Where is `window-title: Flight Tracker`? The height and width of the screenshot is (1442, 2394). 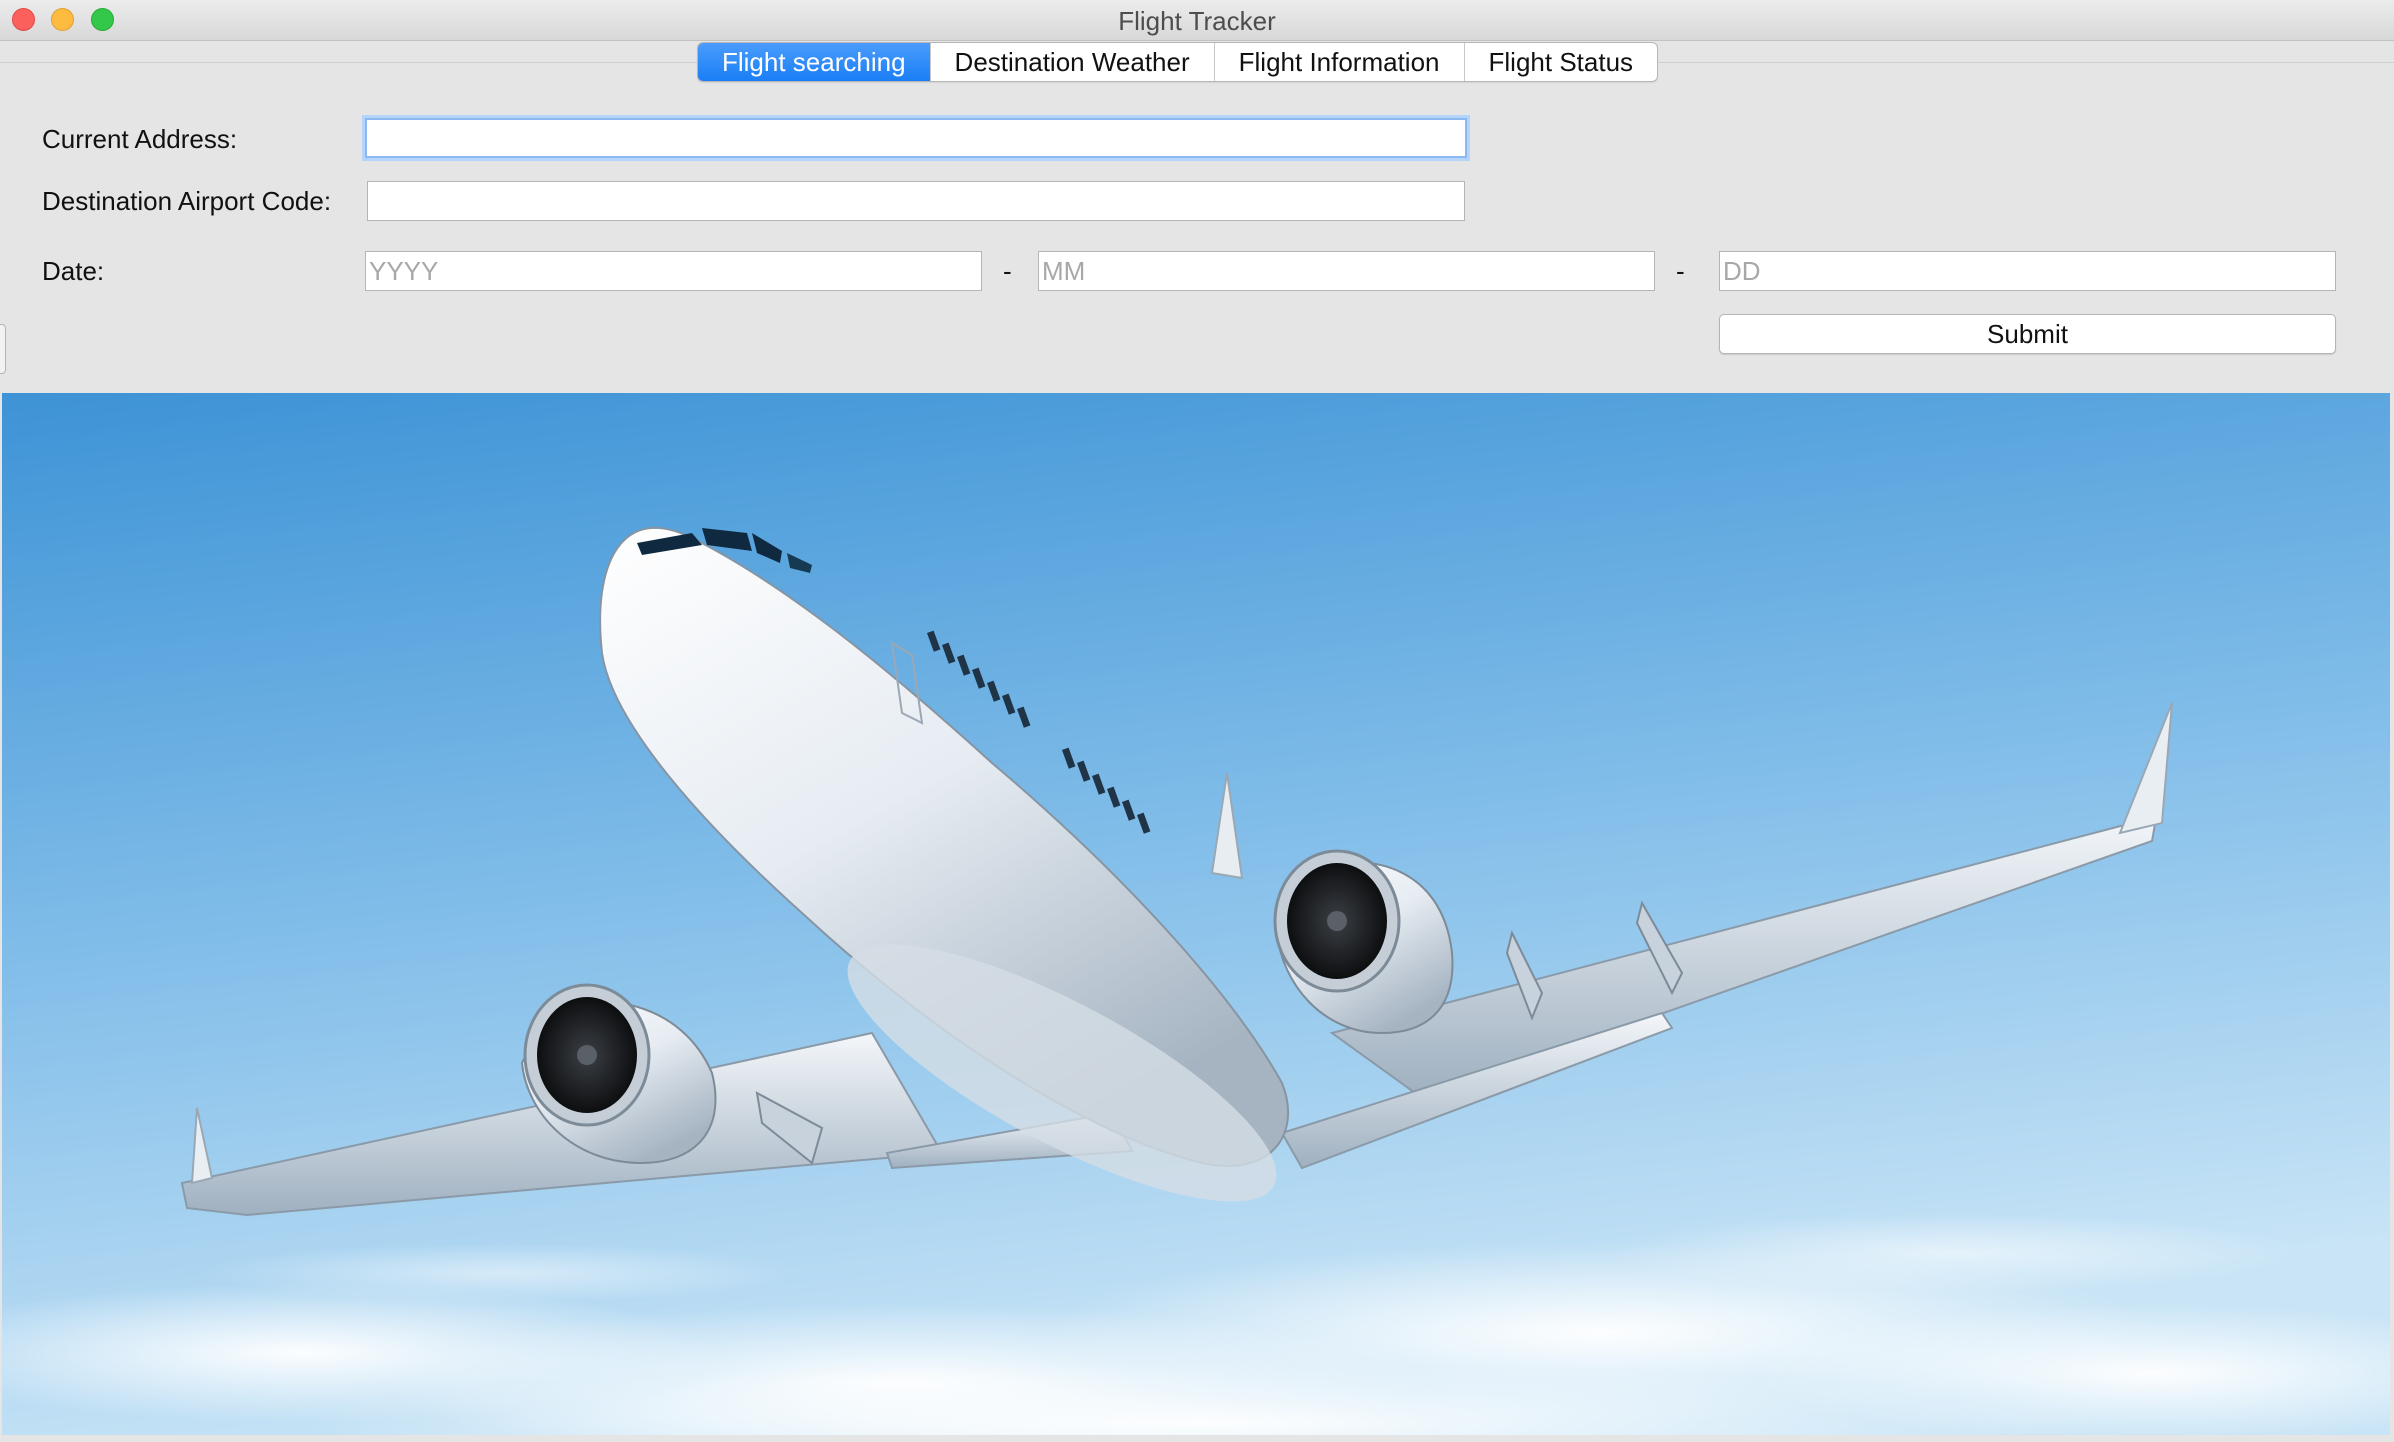
window-title: Flight Tracker is located at coordinates (1197, 21).